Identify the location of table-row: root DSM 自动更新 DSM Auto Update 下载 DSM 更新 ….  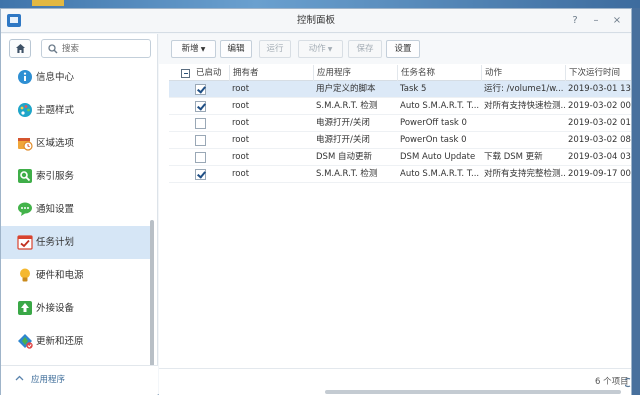
(400, 157).